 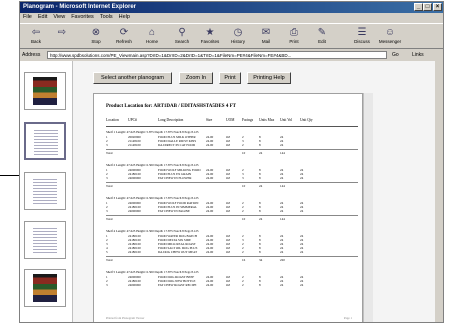 What do you see at coordinates (177, 285) in the screenshot?
I see `table-cell: FAT CHEW ROAST RECIPE` at bounding box center [177, 285].